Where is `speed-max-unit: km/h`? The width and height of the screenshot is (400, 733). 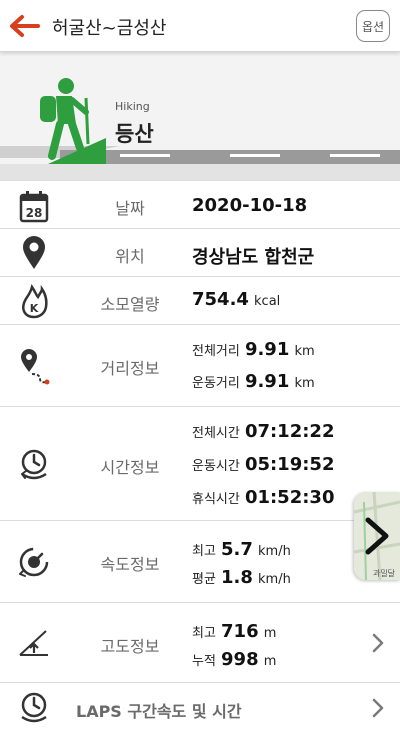 speed-max-unit: km/h is located at coordinates (274, 551).